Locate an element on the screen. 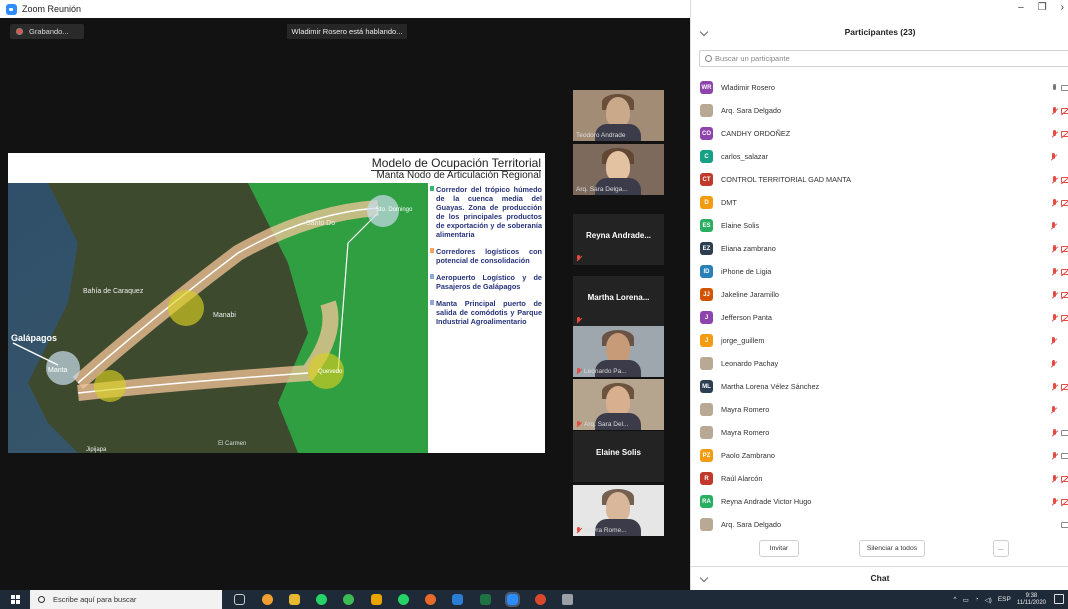 Image resolution: width=1068 pixels, height=609 pixels. sticky-notes-icon is located at coordinates (376, 599).